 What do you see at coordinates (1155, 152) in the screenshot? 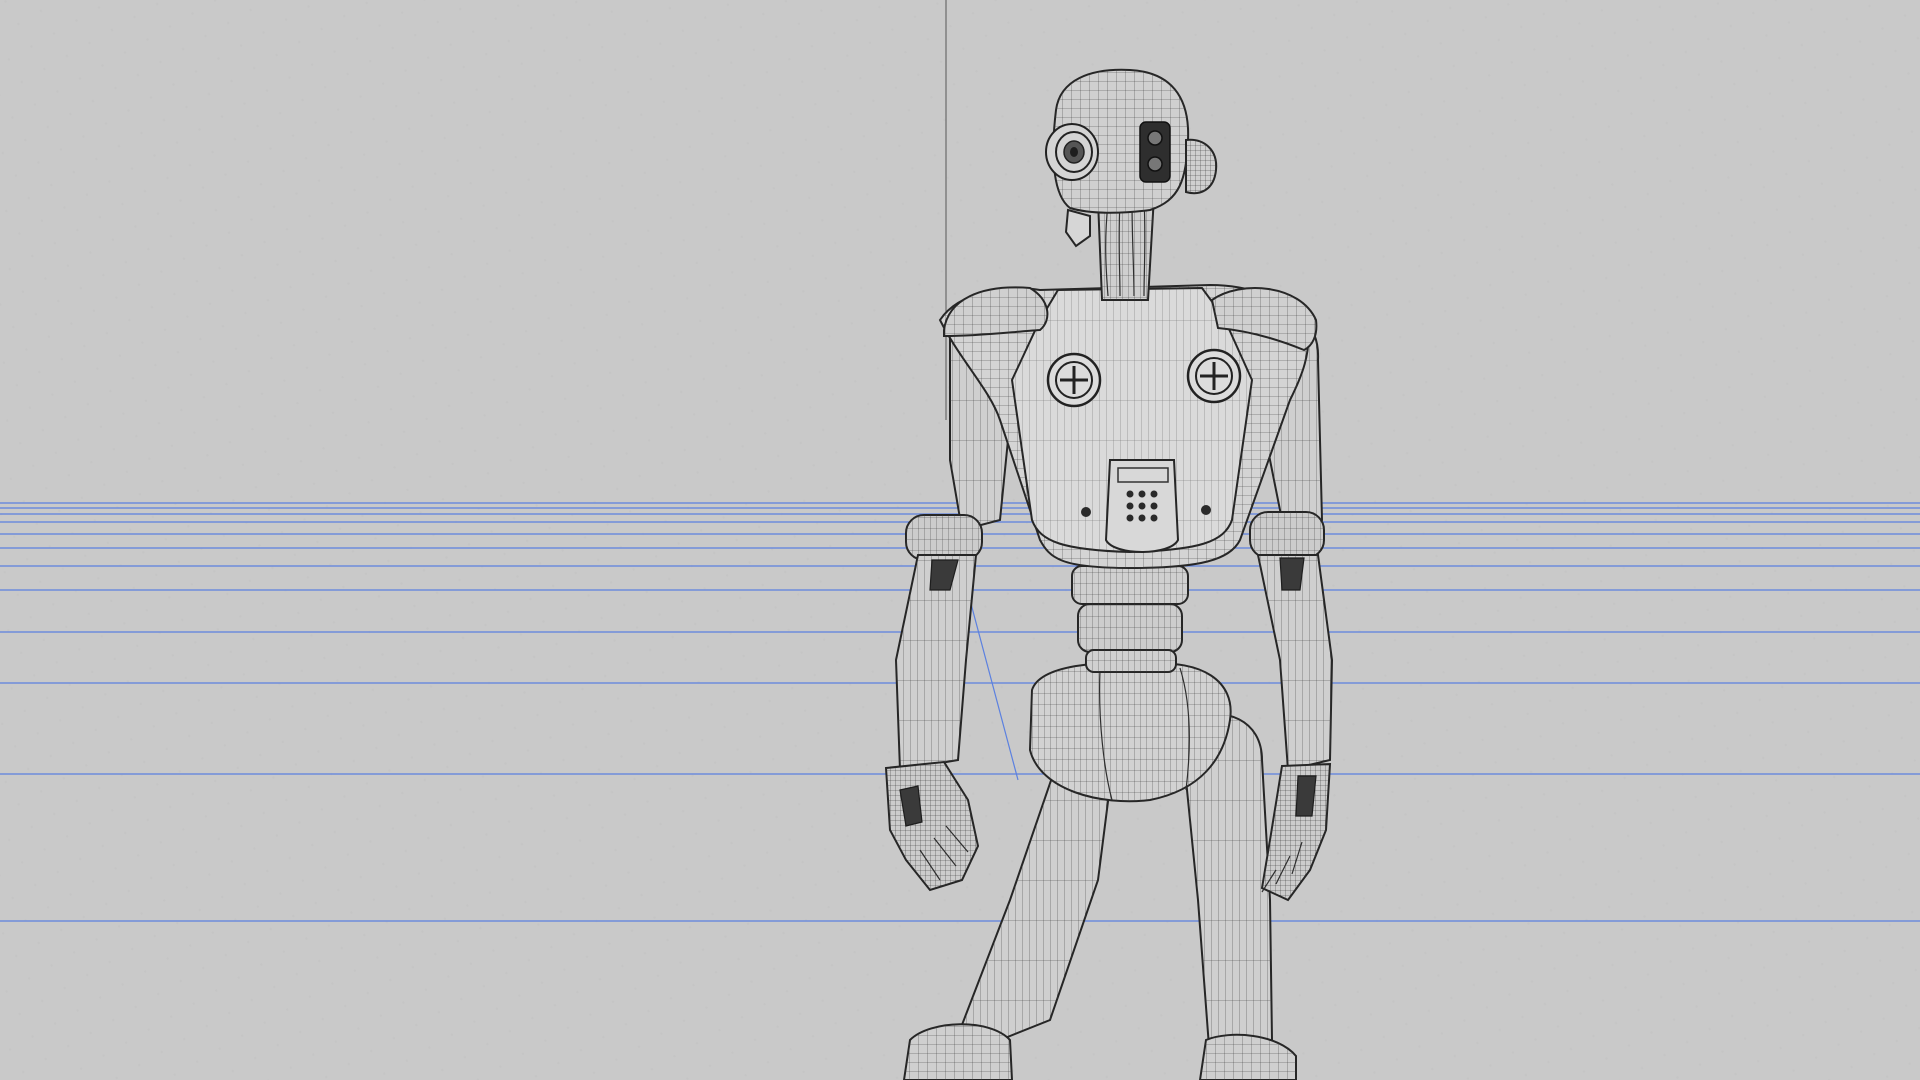
I see `robot-eye-sensor-icon` at bounding box center [1155, 152].